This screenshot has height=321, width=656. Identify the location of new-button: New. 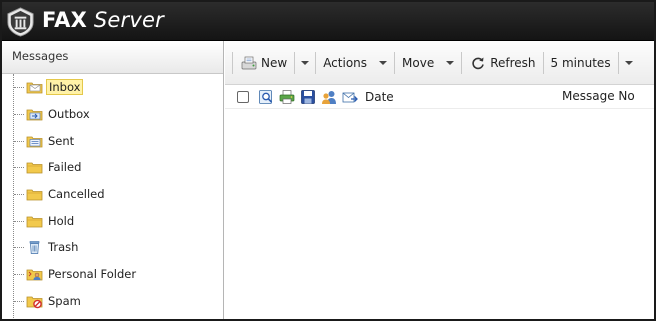
(263, 63).